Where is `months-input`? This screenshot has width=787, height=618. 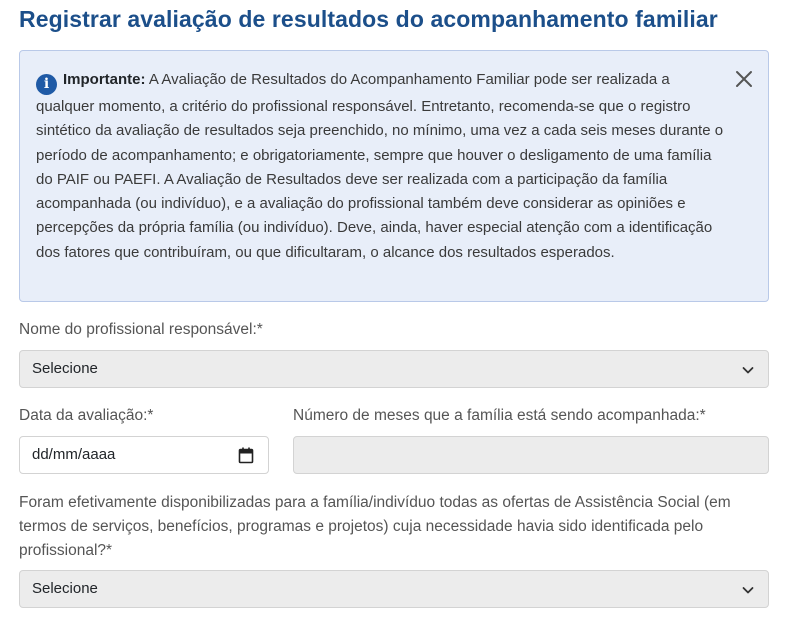 months-input is located at coordinates (531, 455).